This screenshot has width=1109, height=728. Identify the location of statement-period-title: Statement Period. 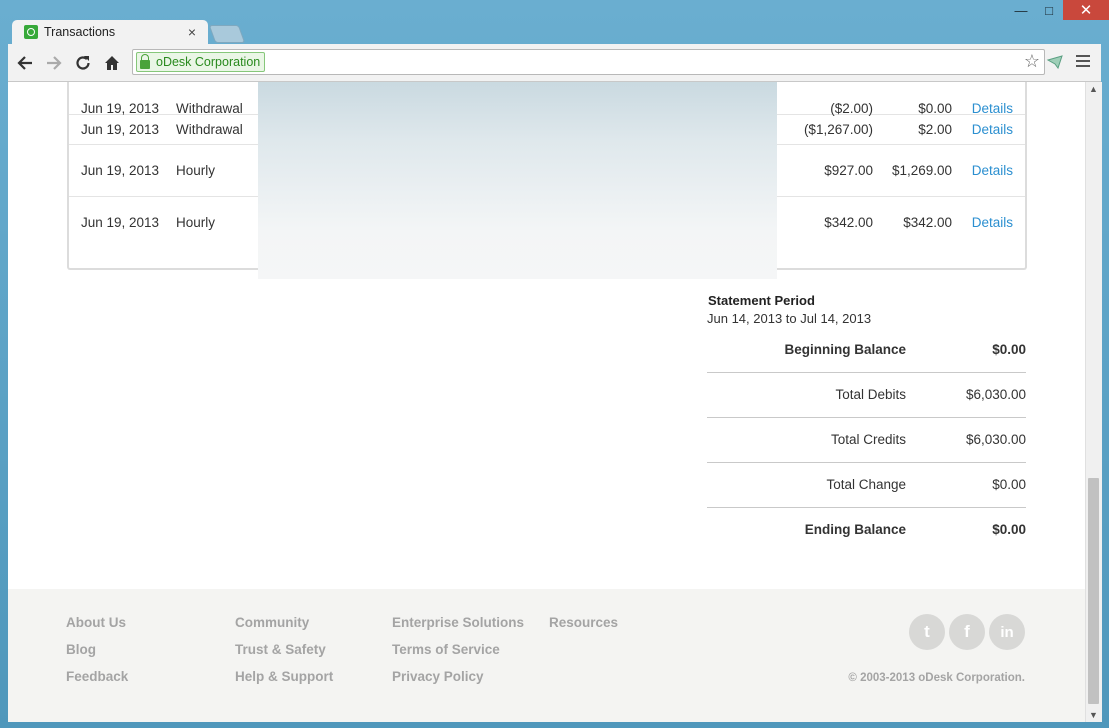
(761, 300).